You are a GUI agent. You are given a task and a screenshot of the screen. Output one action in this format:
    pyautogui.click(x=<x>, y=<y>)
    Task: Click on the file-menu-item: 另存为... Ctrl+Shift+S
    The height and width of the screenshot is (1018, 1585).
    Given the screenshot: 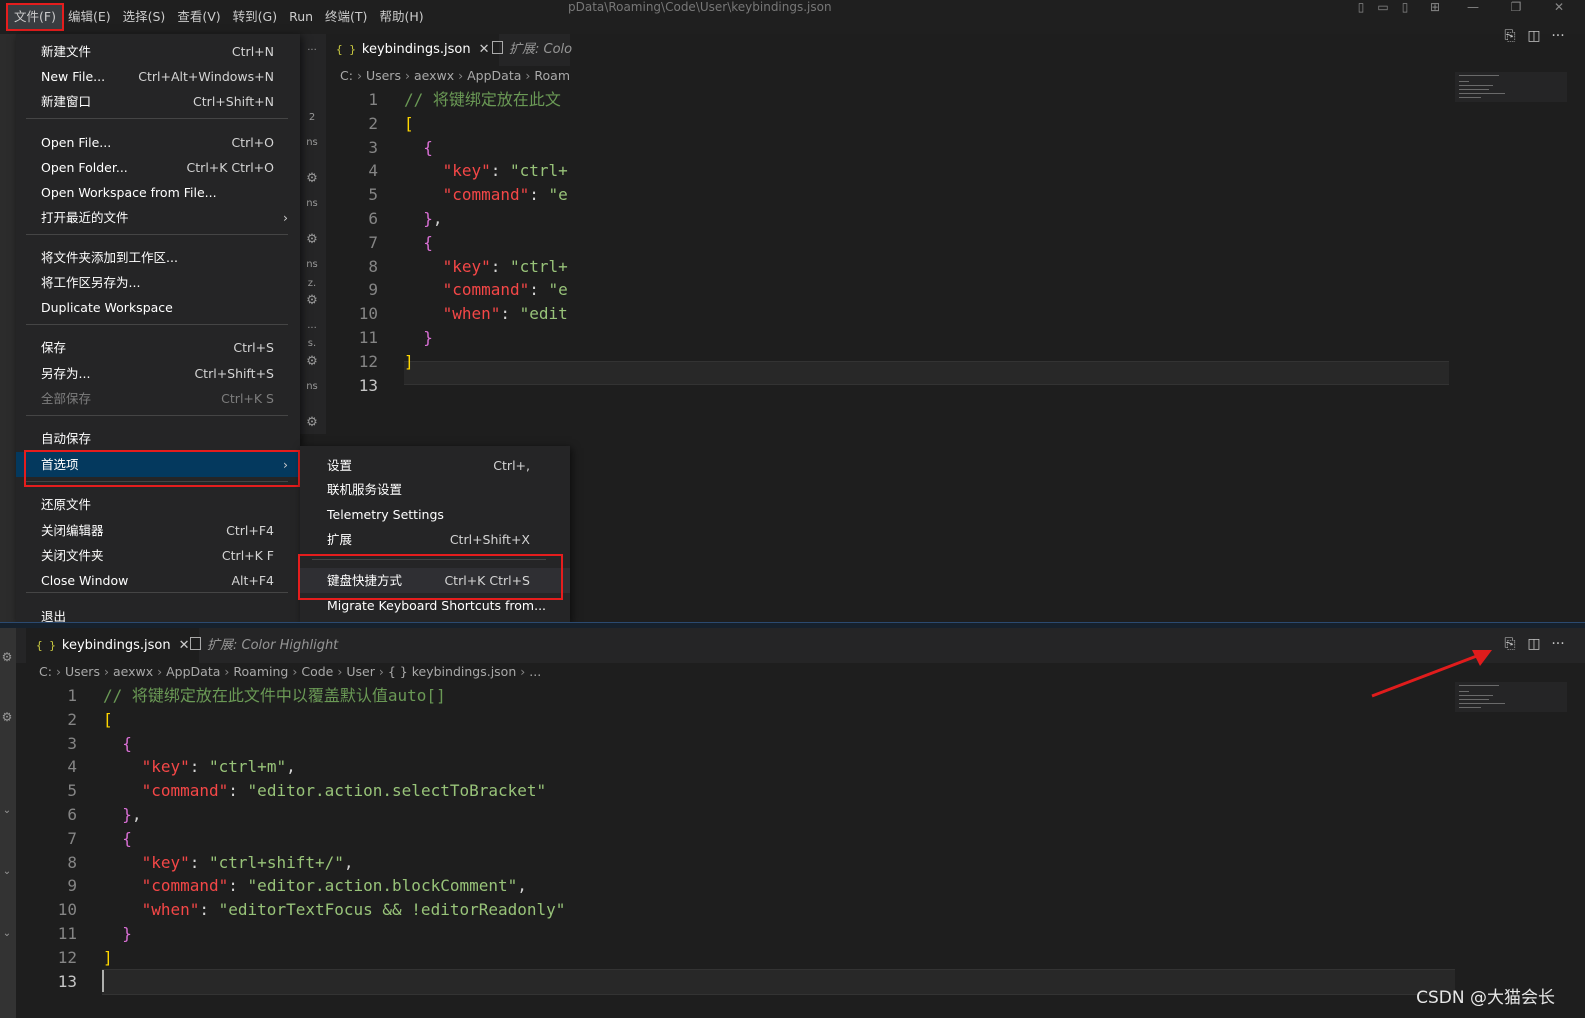 What is the action you would take?
    pyautogui.click(x=158, y=373)
    